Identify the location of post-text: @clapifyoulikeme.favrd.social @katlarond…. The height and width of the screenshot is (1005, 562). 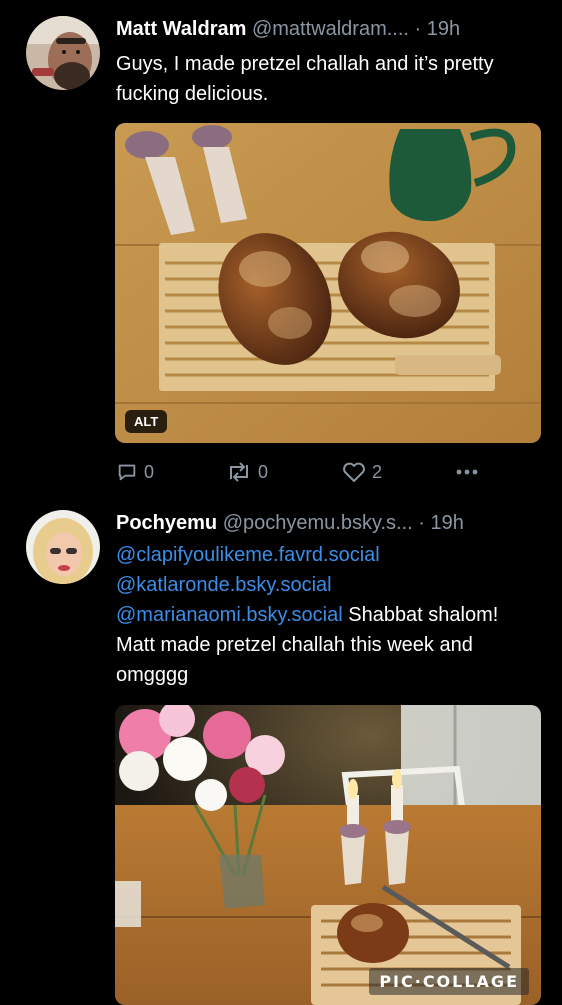
(326, 615).